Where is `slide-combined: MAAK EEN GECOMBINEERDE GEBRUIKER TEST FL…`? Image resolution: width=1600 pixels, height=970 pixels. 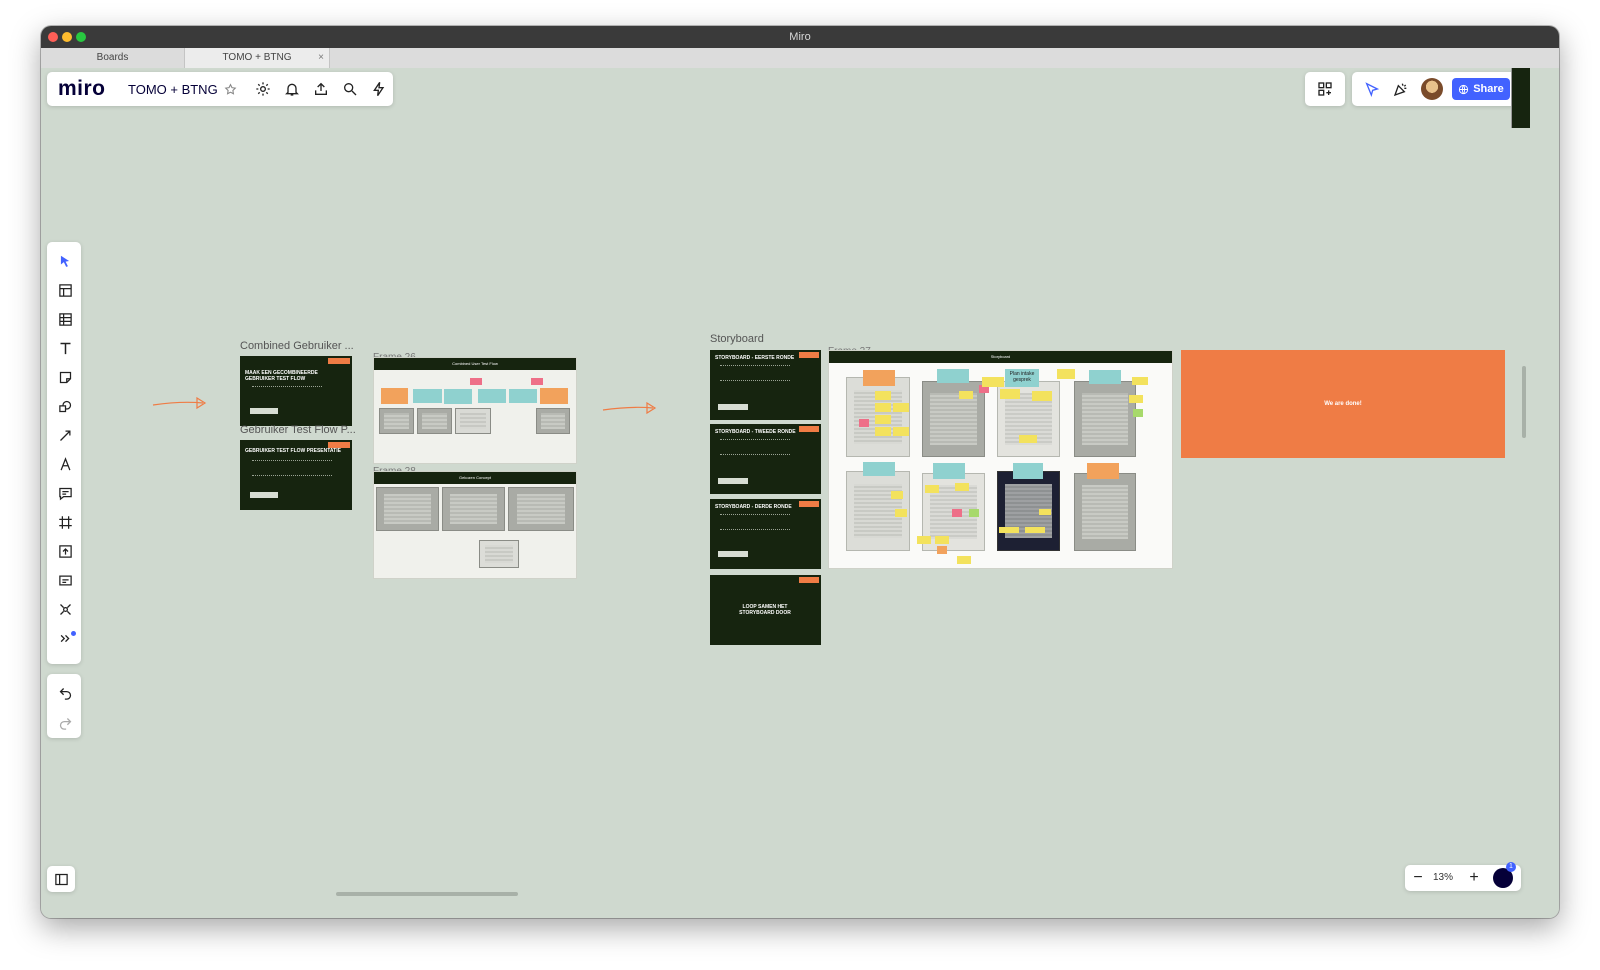 slide-combined: MAAK EEN GECOMBINEERDE GEBRUIKER TEST FL… is located at coordinates (296, 391).